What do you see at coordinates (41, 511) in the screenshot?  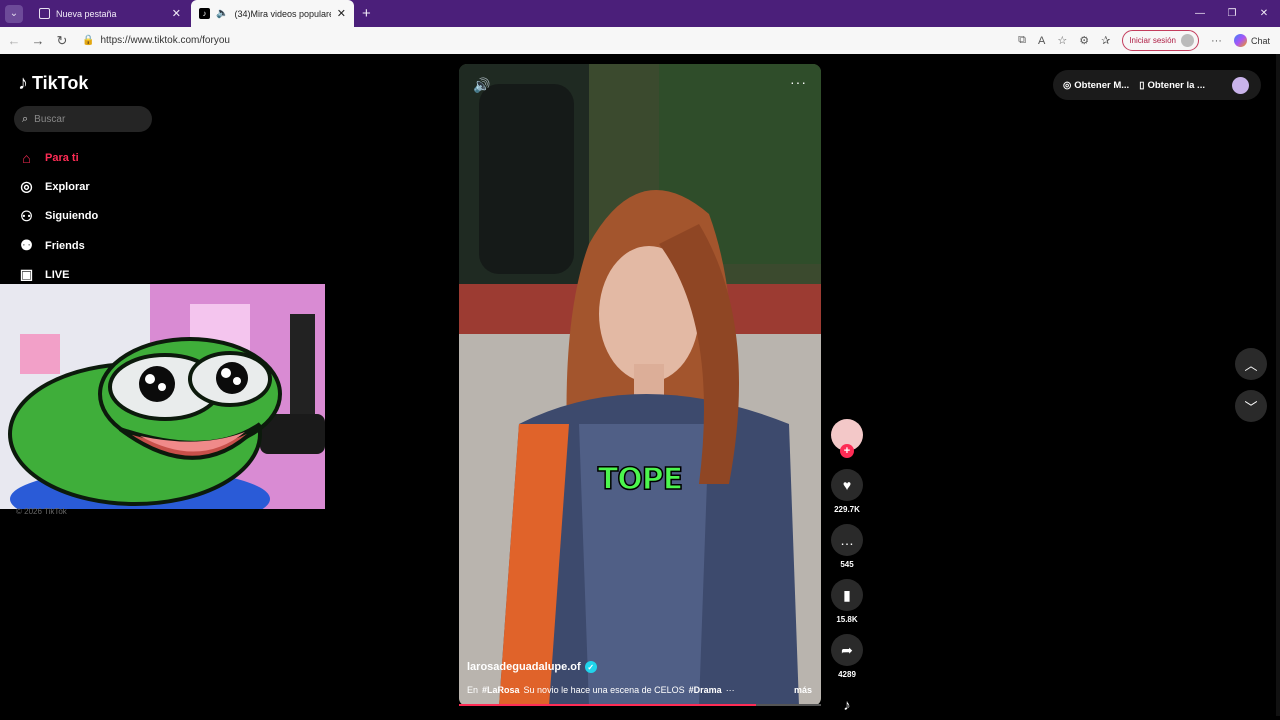 I see `copyright-text: © 2026 TikTok` at bounding box center [41, 511].